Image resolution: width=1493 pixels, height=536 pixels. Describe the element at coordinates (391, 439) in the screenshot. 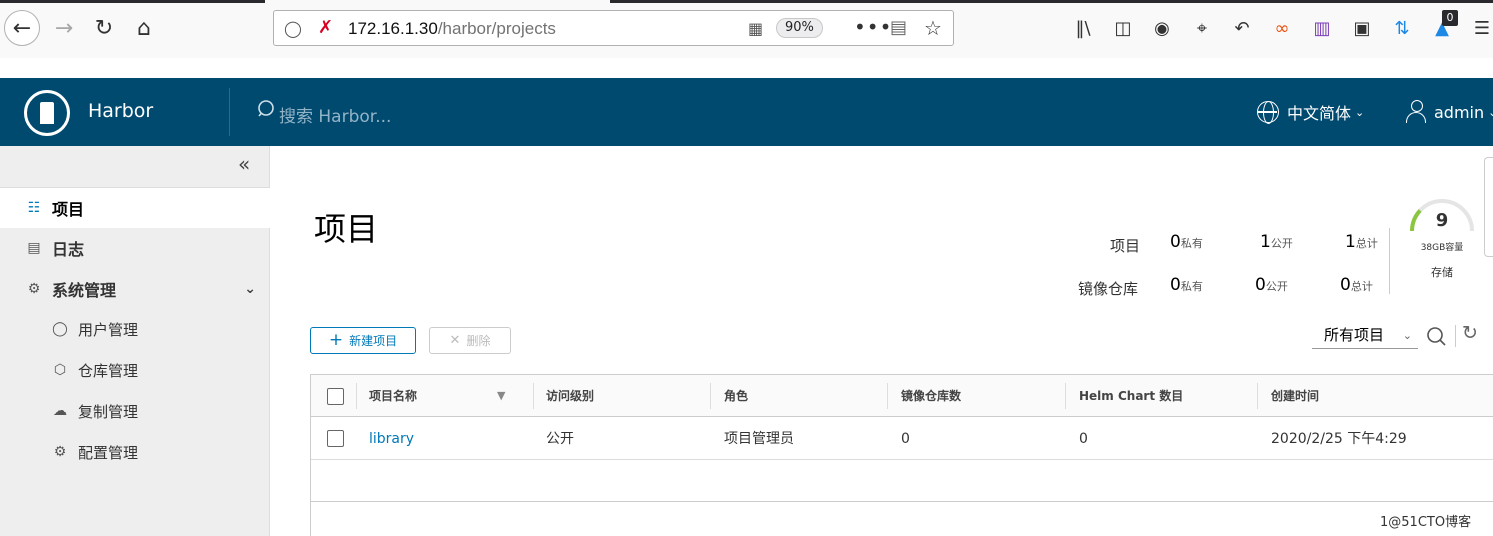

I see `project-name-link: library` at that location.